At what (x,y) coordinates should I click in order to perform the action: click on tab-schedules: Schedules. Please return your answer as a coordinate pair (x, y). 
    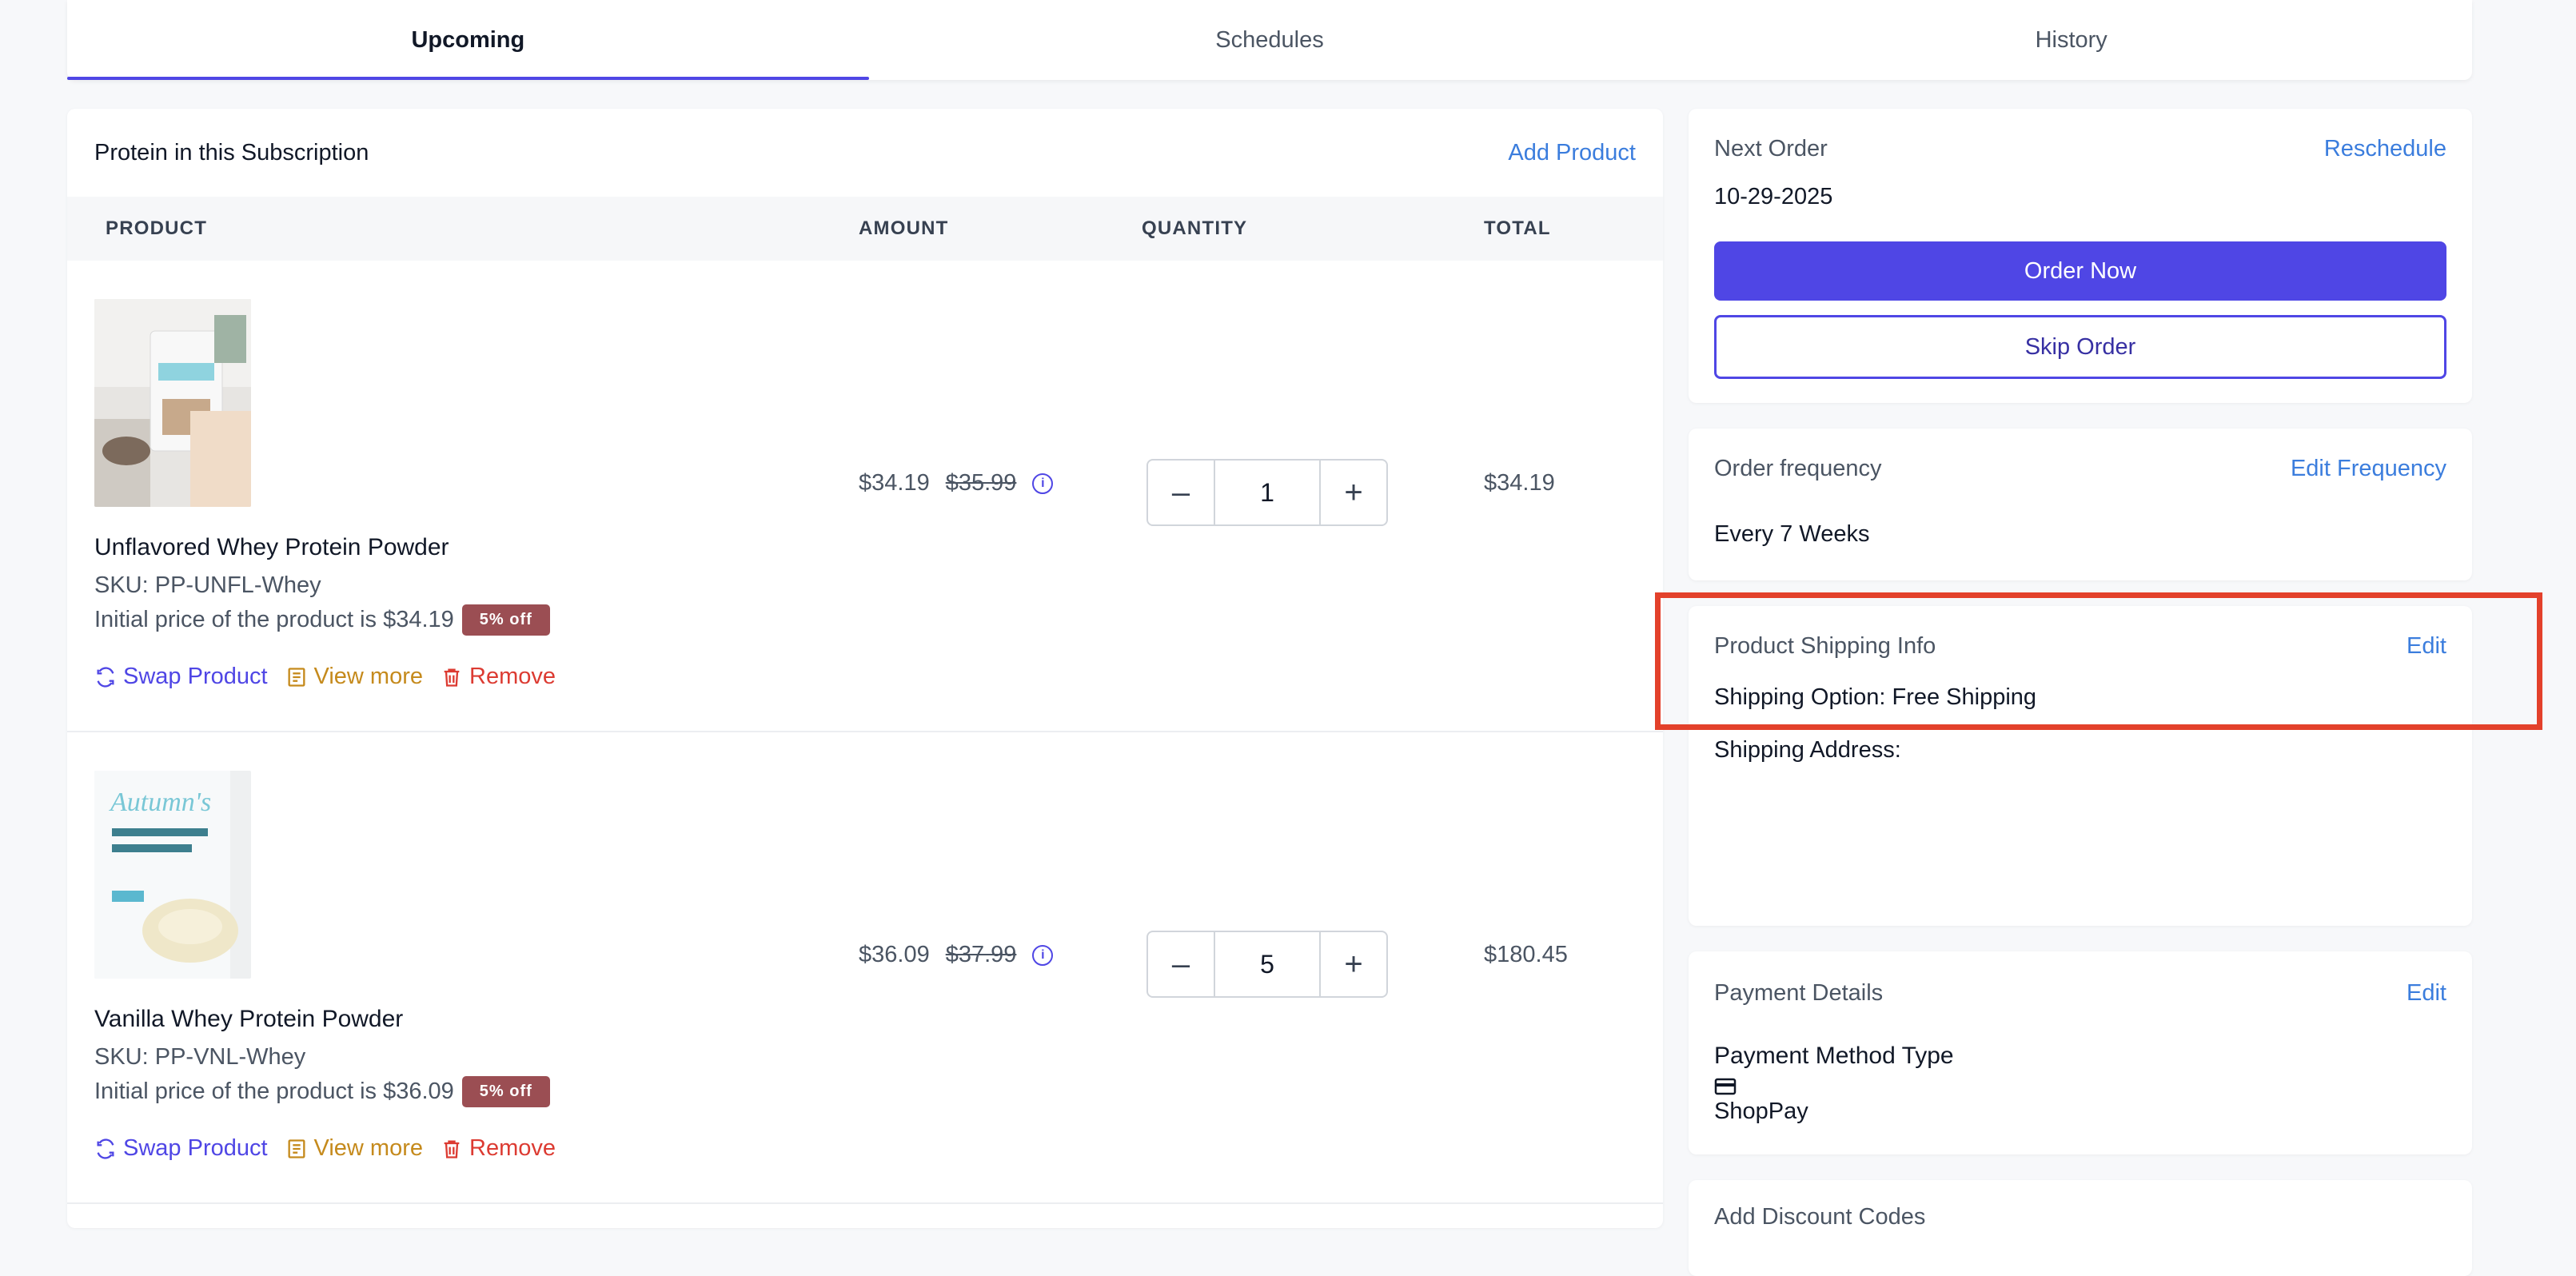
    Looking at the image, I should click on (1270, 40).